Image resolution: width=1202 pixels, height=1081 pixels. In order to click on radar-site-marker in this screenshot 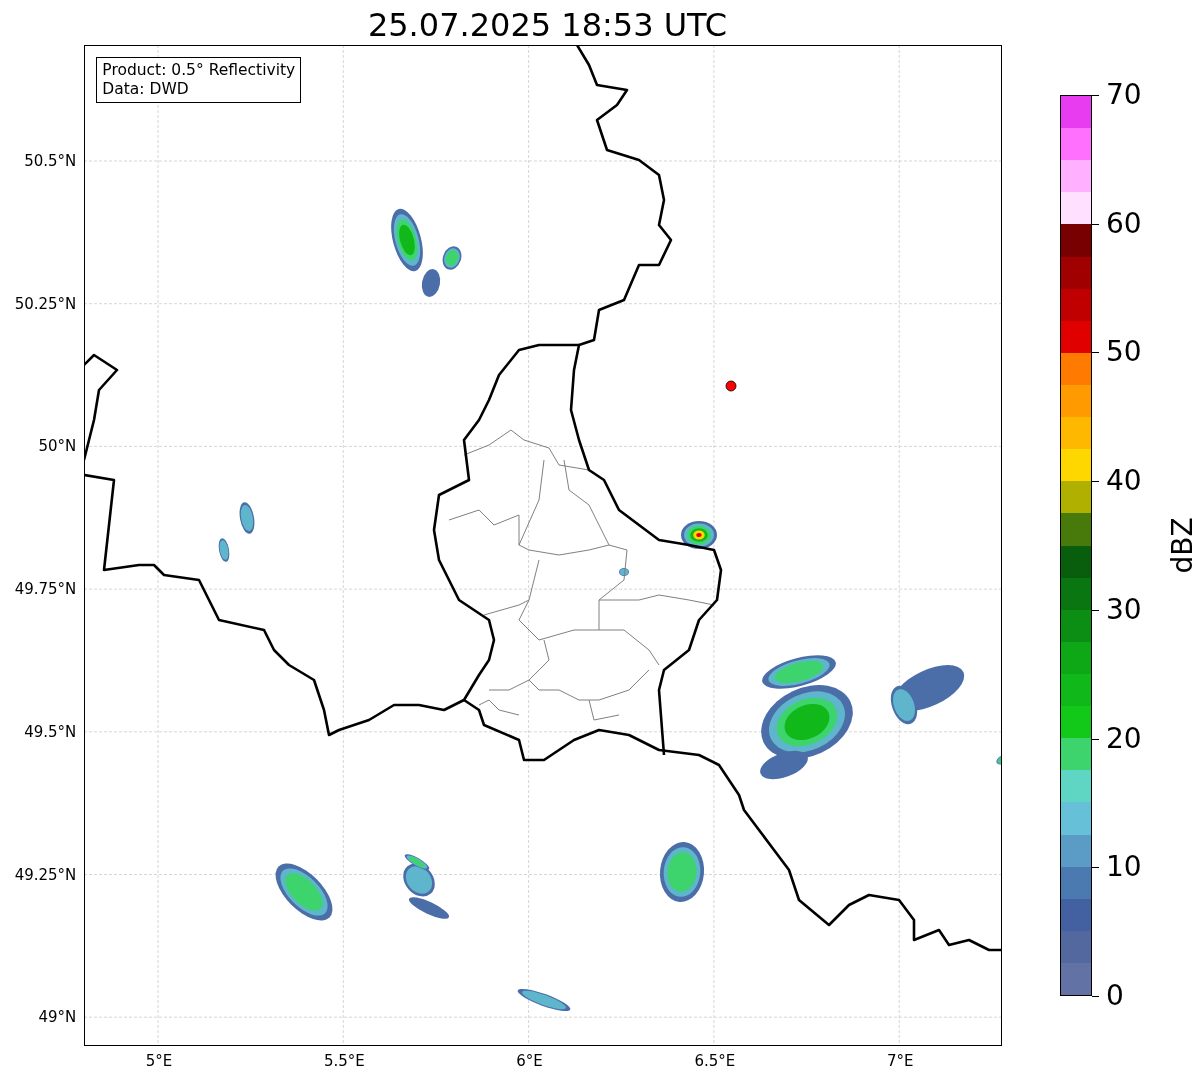, I will do `click(731, 386)`.